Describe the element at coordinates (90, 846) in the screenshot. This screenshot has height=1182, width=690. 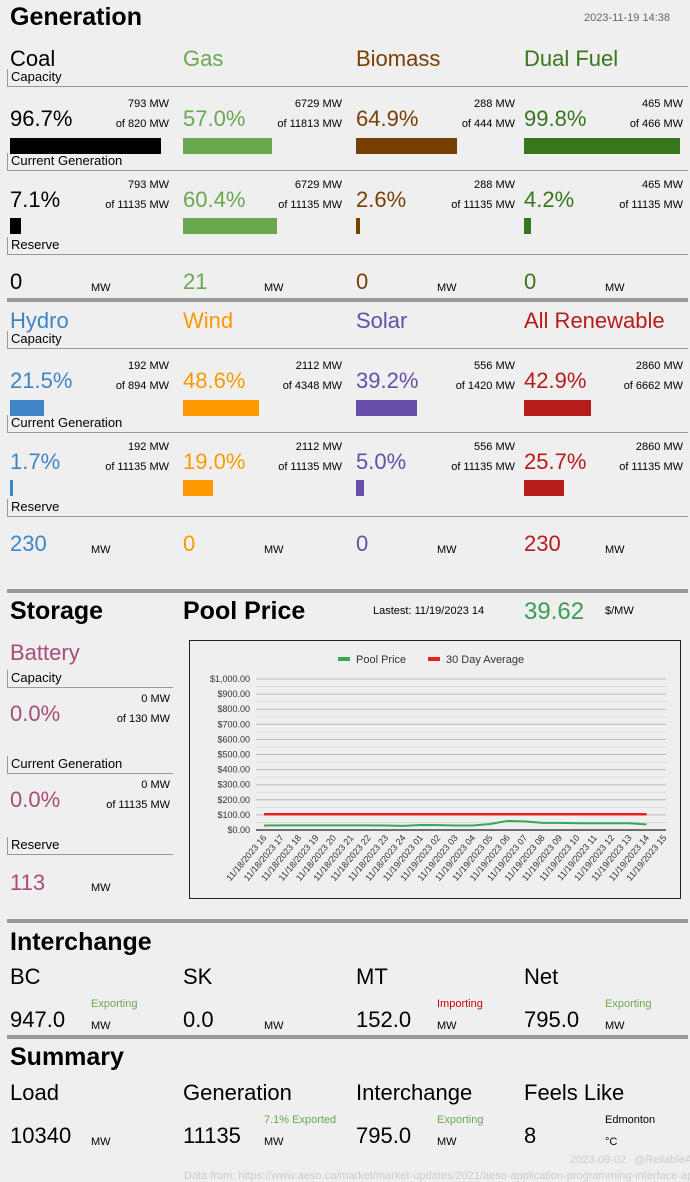
I see `battery-reserve-label: Reserve` at that location.